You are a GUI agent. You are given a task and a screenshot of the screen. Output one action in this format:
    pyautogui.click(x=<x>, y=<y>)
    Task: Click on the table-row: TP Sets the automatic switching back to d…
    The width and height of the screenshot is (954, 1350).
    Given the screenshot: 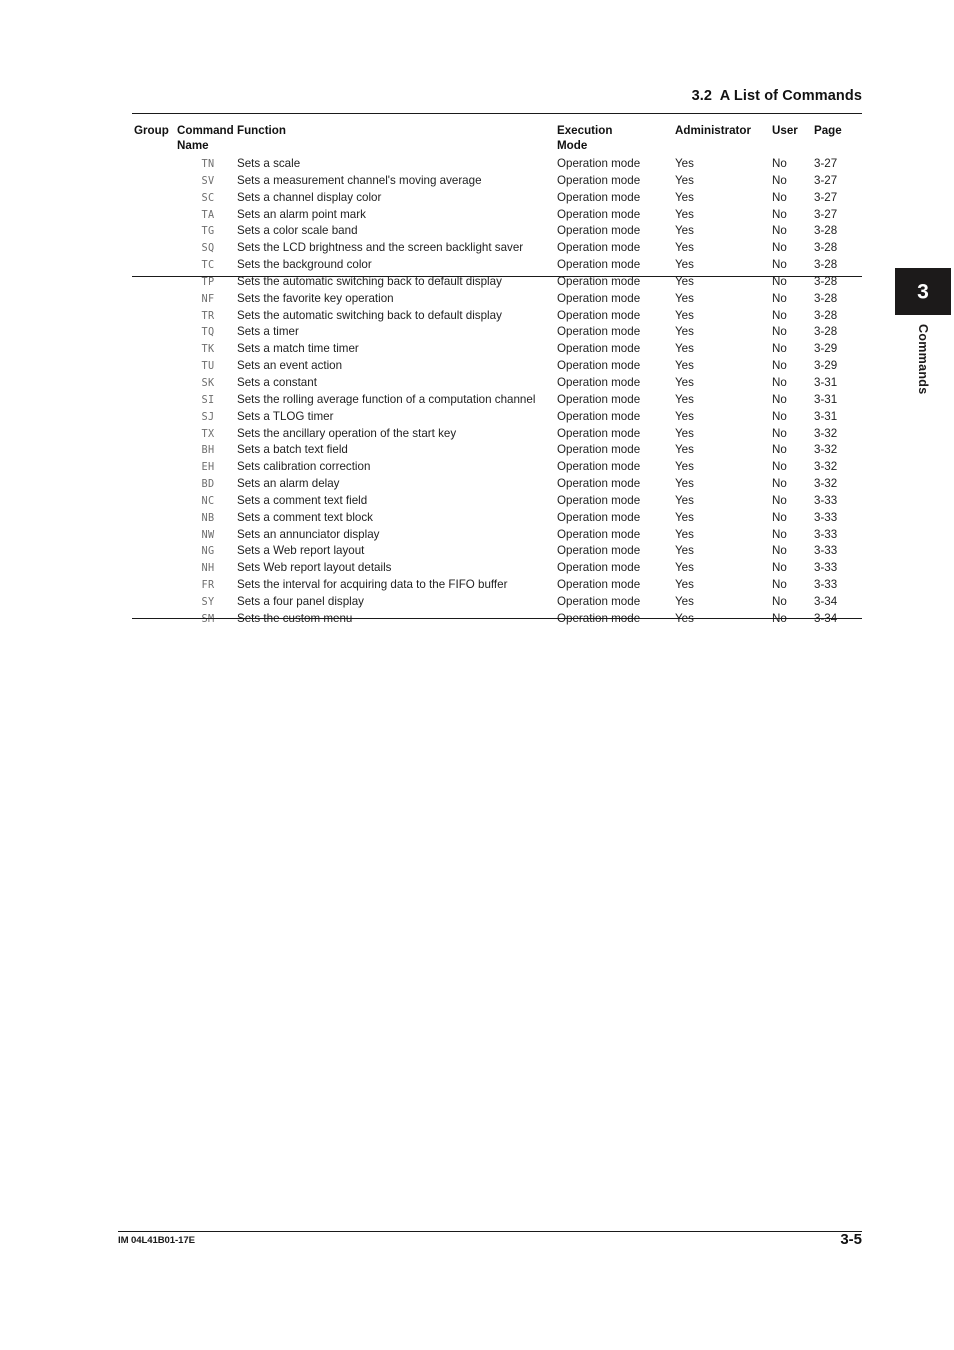 What is the action you would take?
    pyautogui.click(x=497, y=280)
    